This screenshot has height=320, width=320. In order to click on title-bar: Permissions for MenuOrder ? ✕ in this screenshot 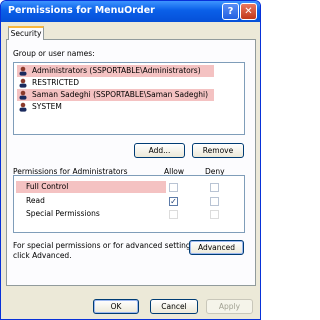, I will do `click(130, 11)`.